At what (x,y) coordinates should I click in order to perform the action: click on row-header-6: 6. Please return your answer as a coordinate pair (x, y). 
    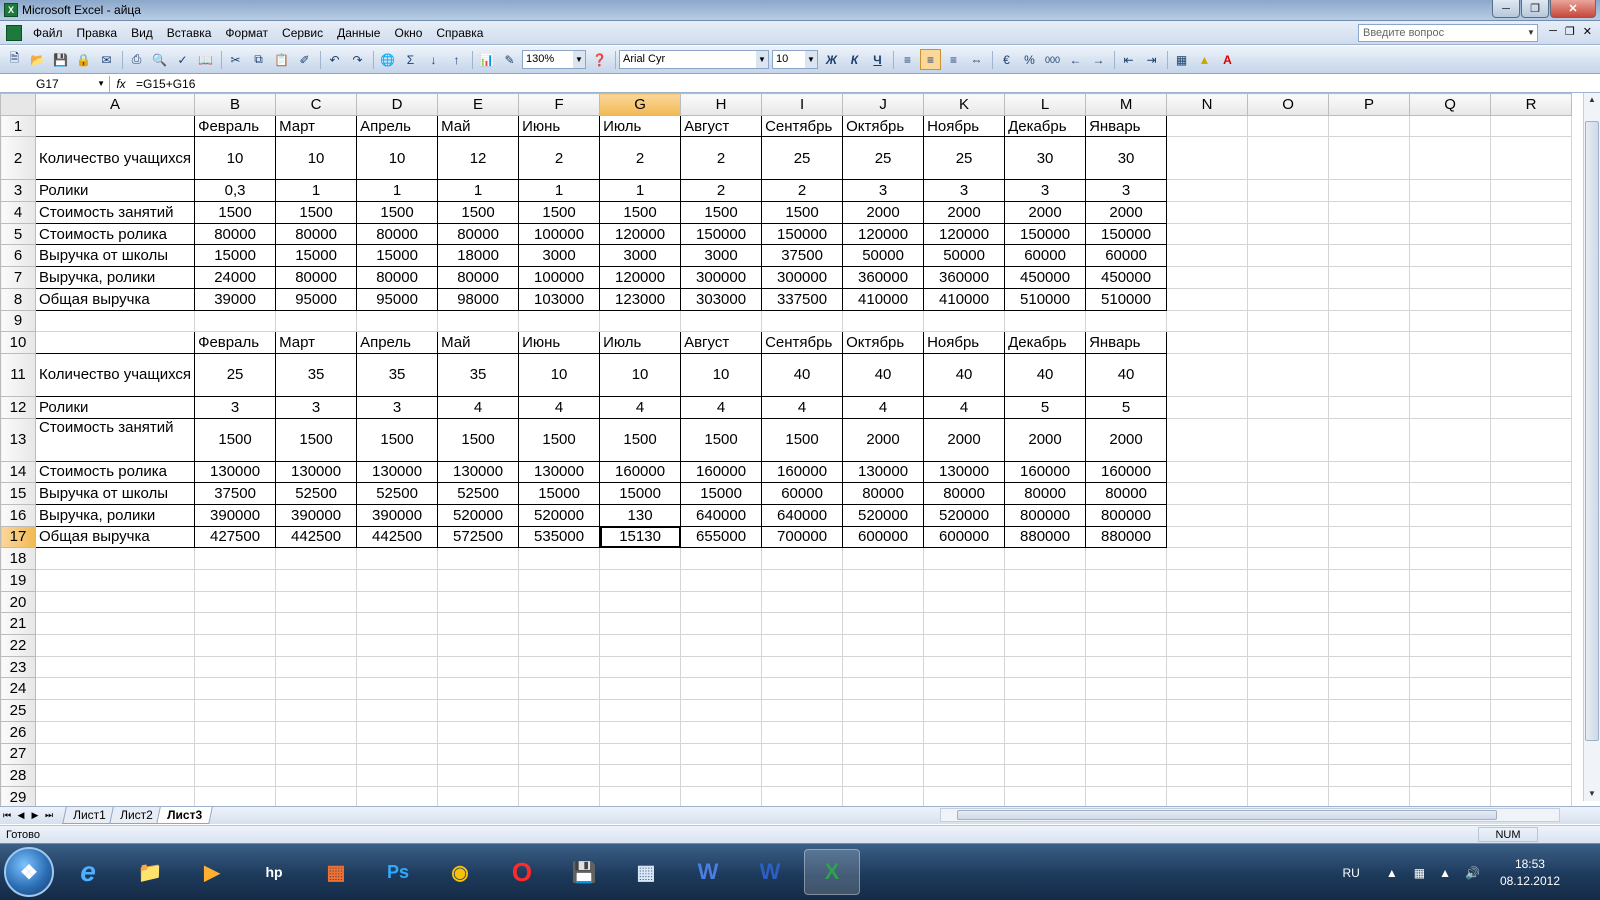
    Looking at the image, I should click on (18, 256).